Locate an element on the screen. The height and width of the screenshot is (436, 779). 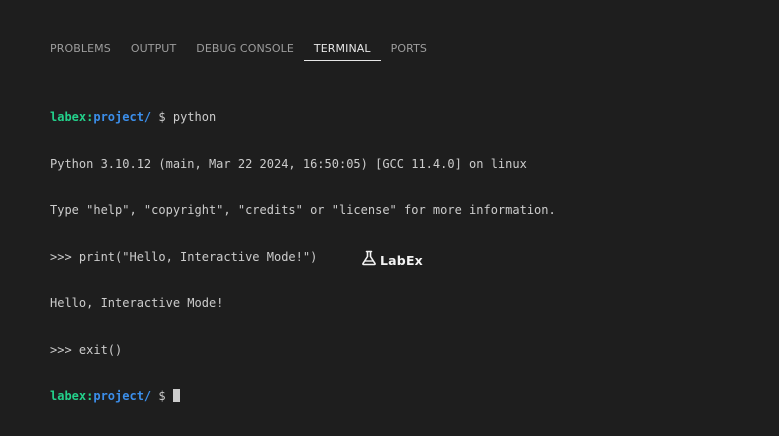
tab-output: OUTPUT is located at coordinates (153, 49).